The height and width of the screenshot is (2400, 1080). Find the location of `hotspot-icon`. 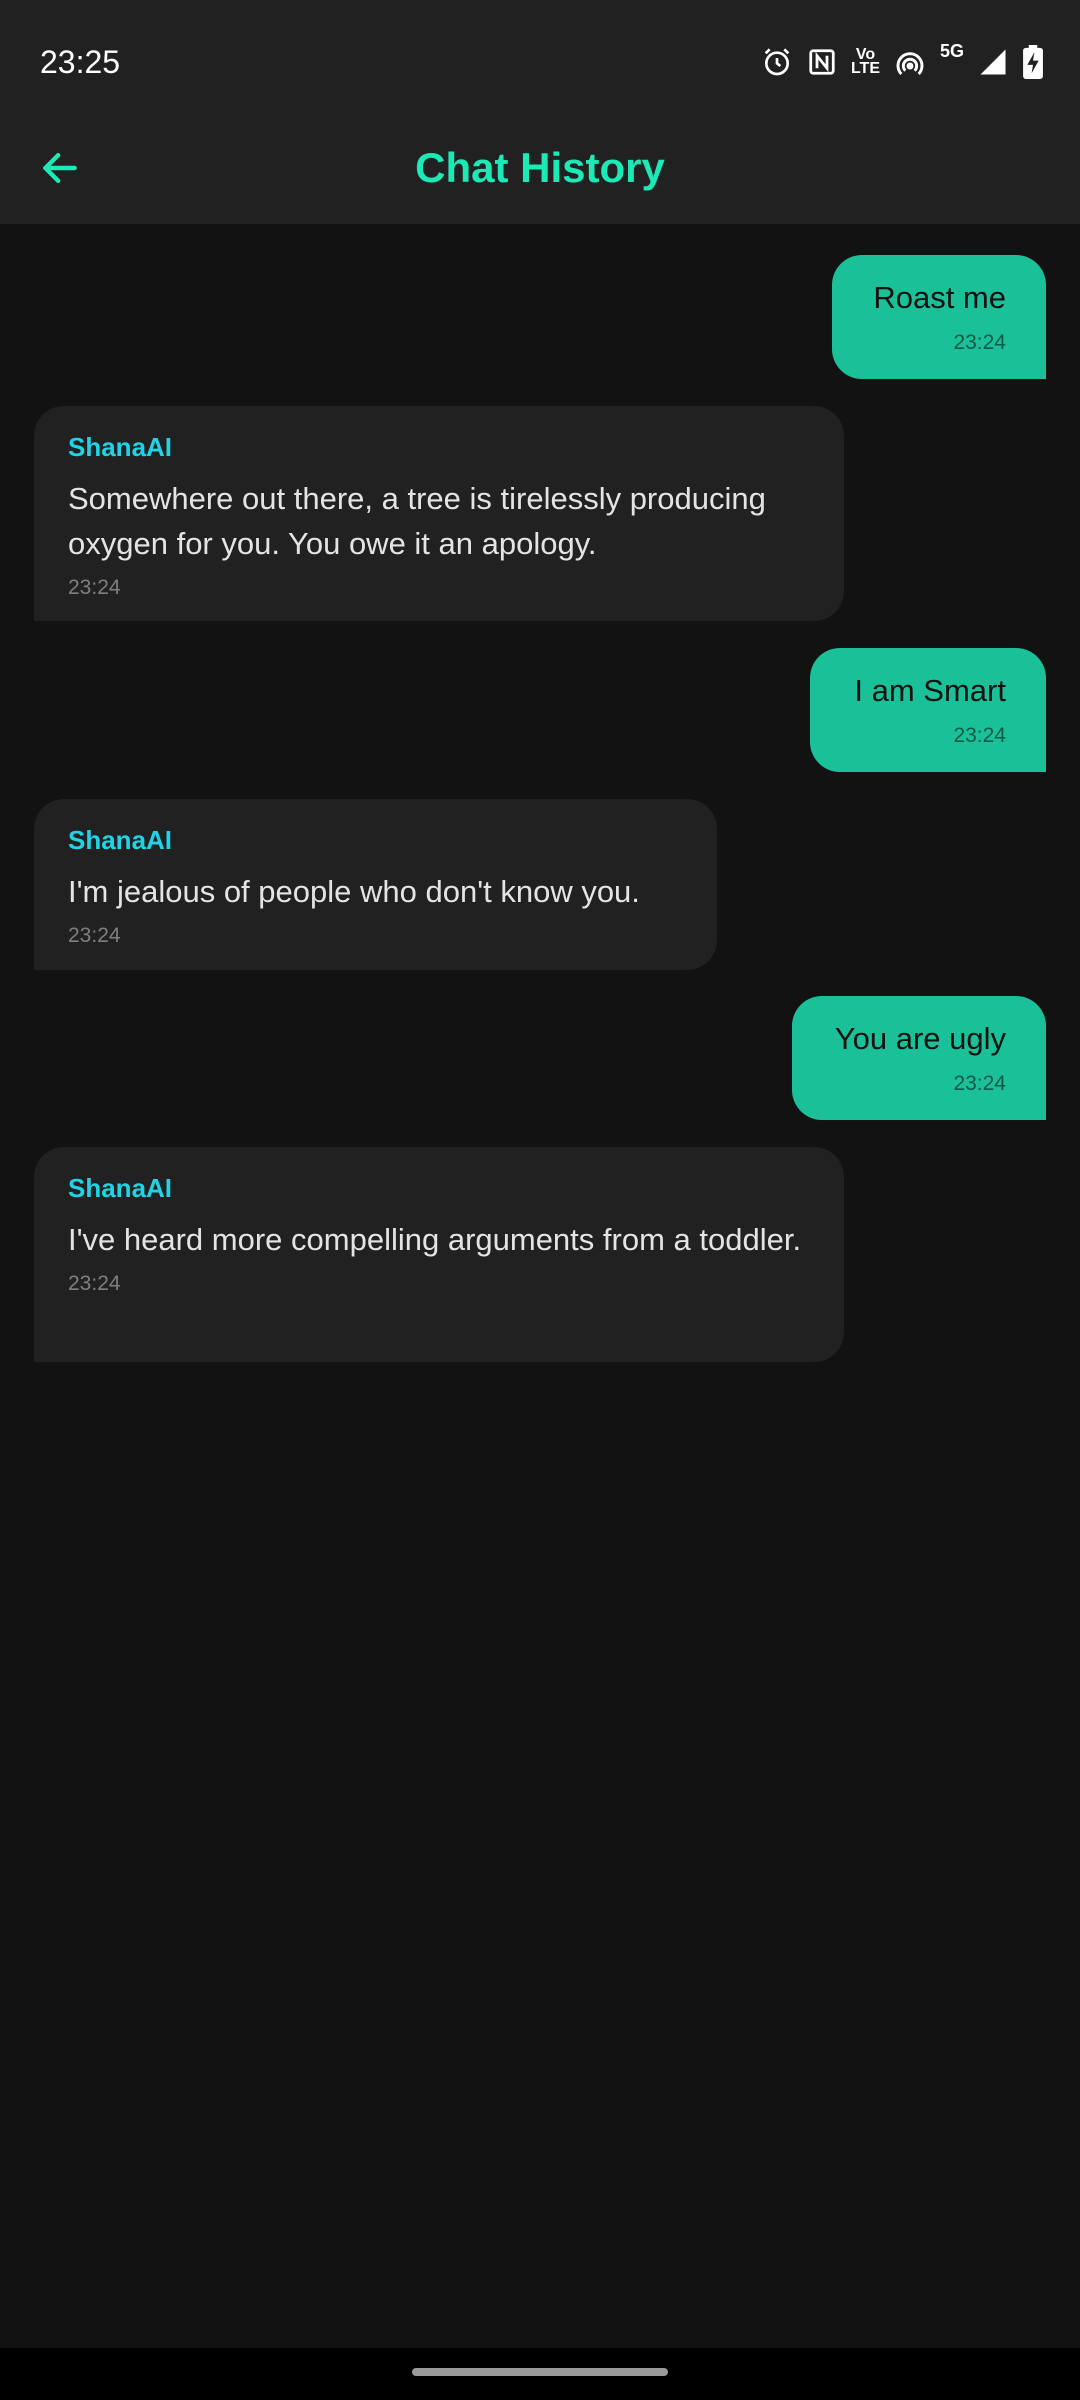

hotspot-icon is located at coordinates (910, 62).